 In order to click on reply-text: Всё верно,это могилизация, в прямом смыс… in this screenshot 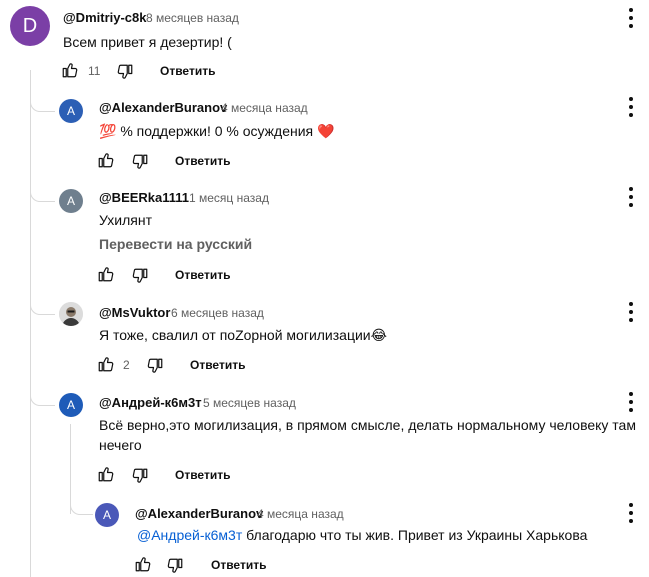, I will do `click(367, 435)`.